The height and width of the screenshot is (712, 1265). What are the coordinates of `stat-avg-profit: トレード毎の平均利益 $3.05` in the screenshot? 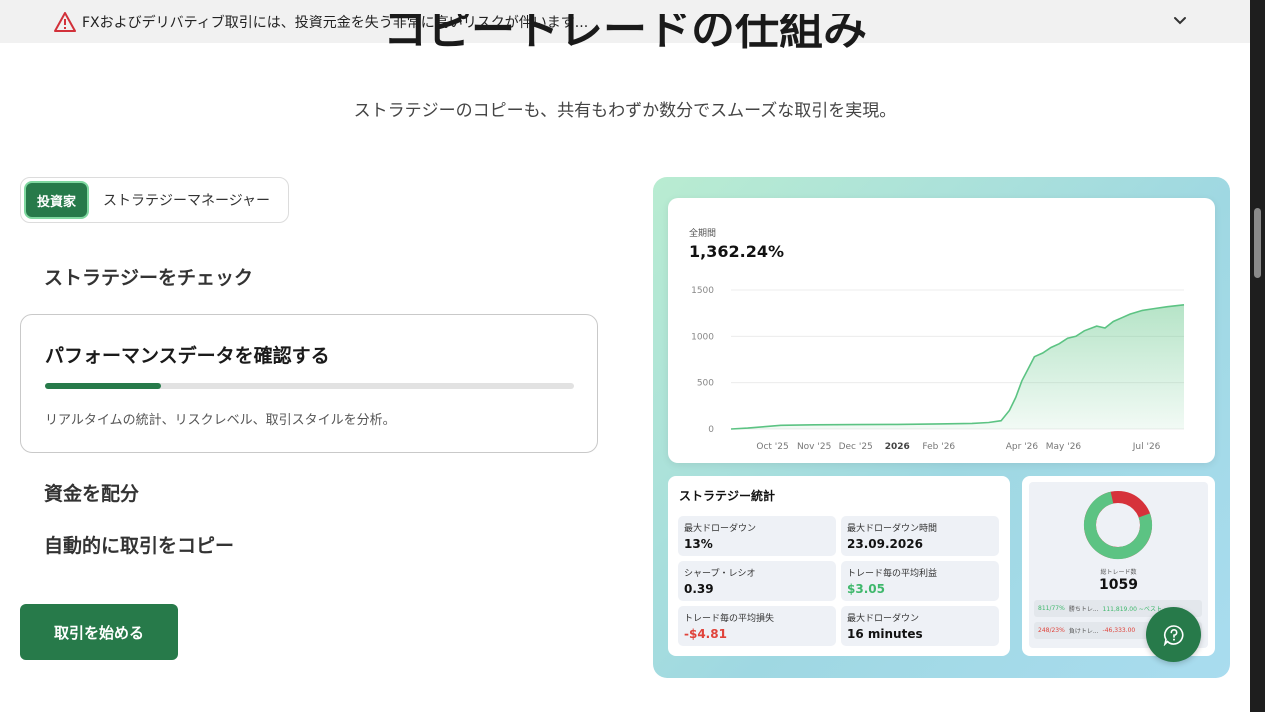 It's located at (920, 581).